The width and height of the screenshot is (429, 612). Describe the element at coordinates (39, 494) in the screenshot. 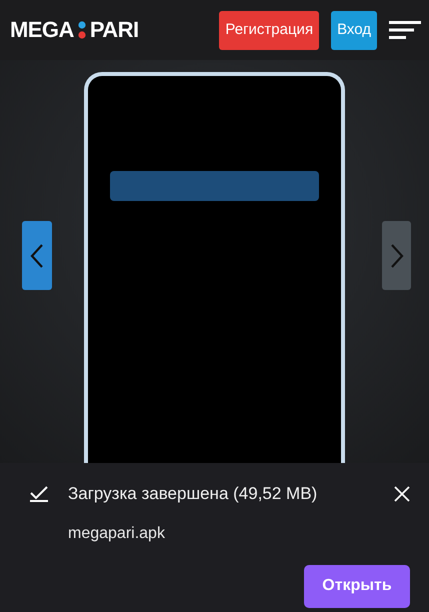

I see `checkmark-icon` at that location.